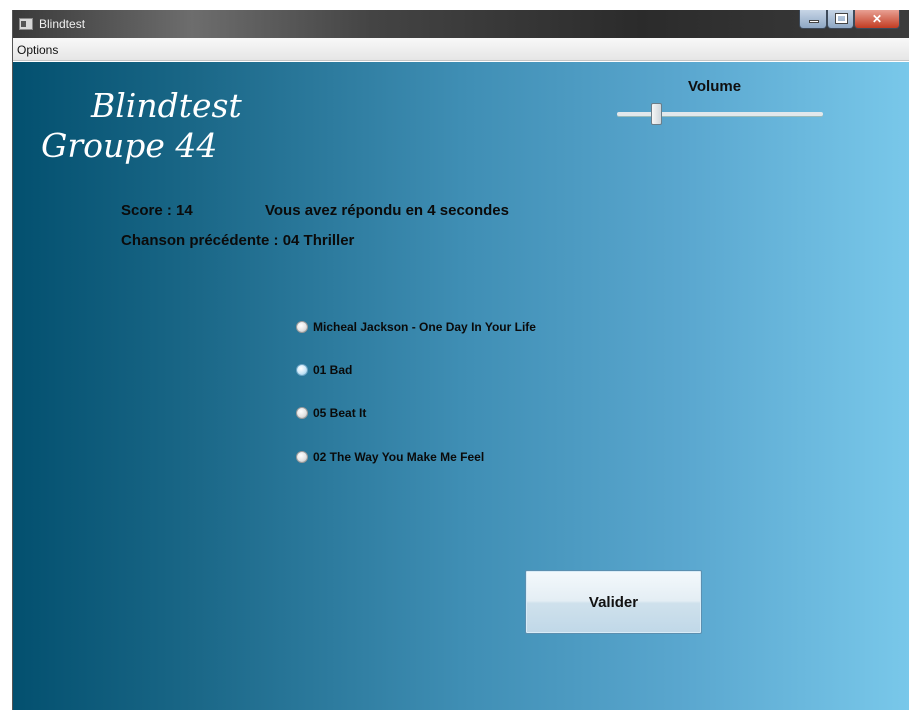 The width and height of the screenshot is (909, 710). Describe the element at coordinates (37, 50) in the screenshot. I see `menu-options: Options` at that location.